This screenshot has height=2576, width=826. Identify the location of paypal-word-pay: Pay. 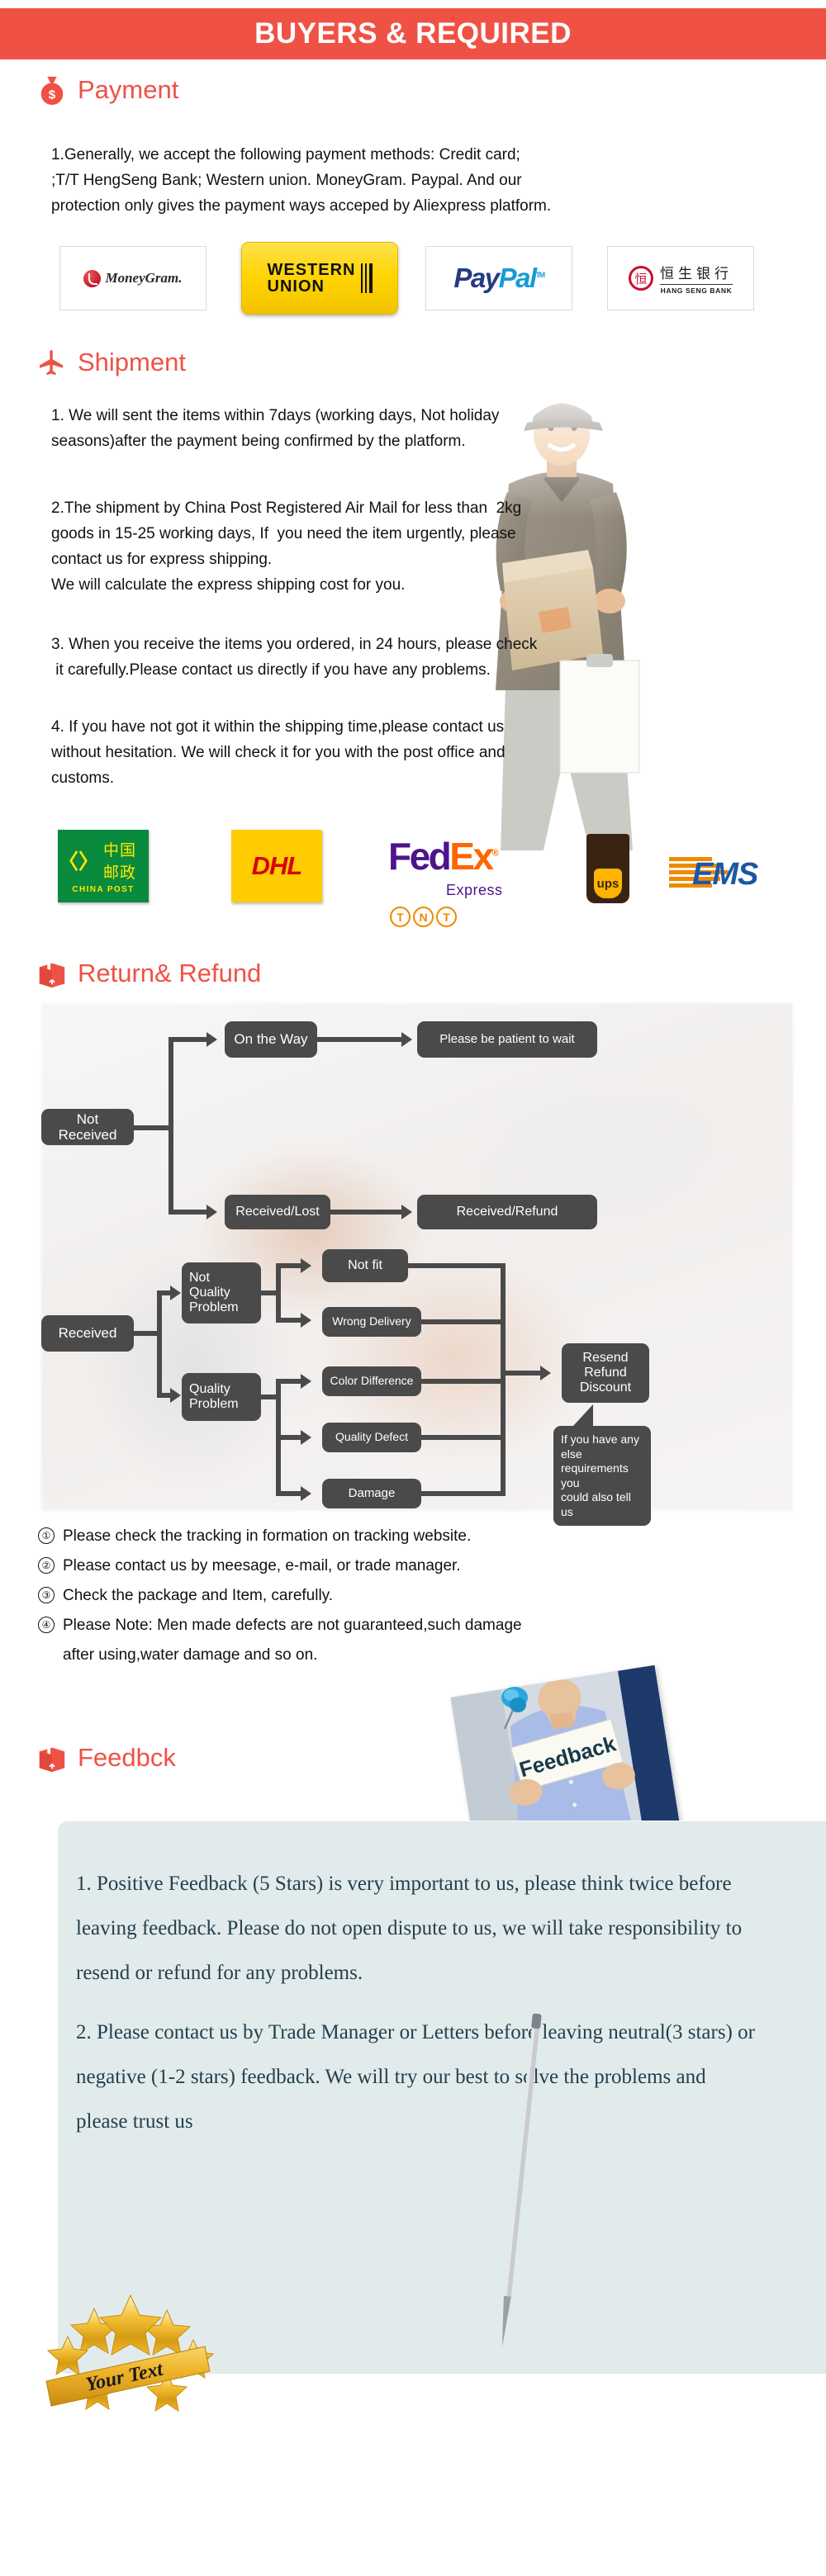
(476, 278).